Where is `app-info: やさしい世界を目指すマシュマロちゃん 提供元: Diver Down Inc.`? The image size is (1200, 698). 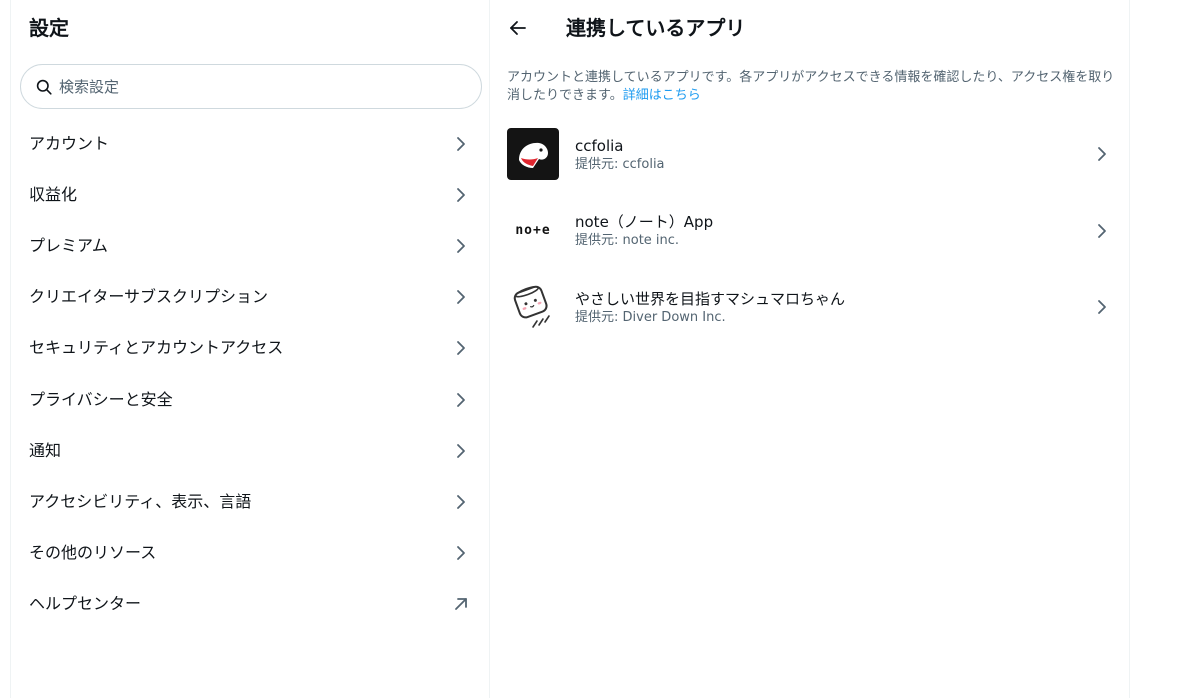 app-info: やさしい世界を目指すマシュマロちゃん 提供元: Diver Down Inc. is located at coordinates (833, 307).